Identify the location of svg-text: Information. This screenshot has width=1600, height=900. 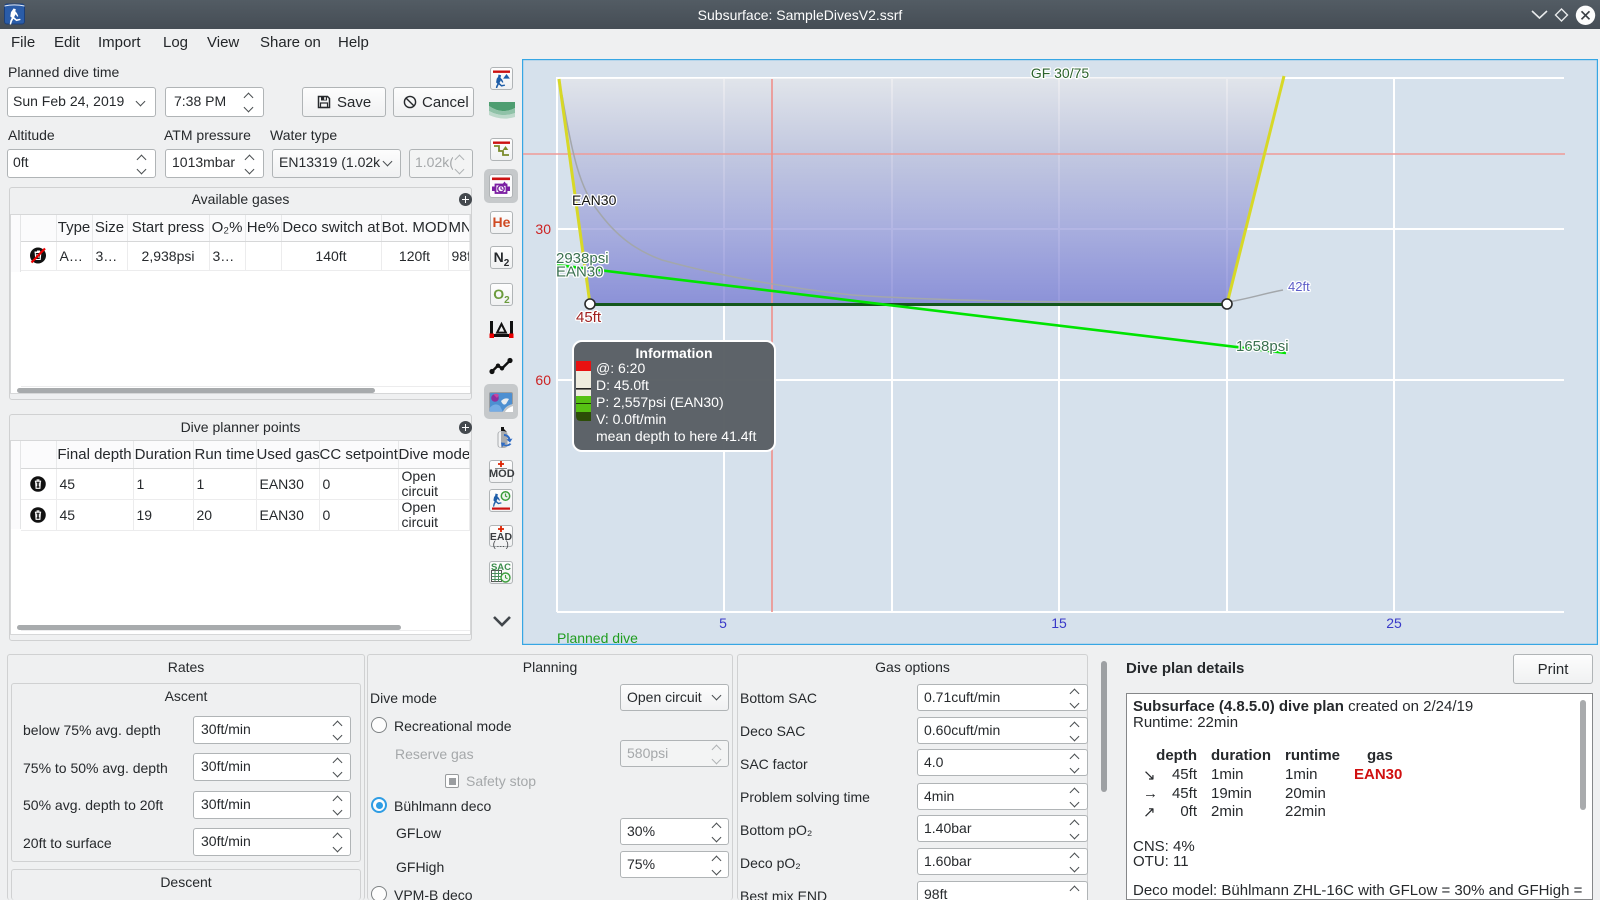
(674, 353).